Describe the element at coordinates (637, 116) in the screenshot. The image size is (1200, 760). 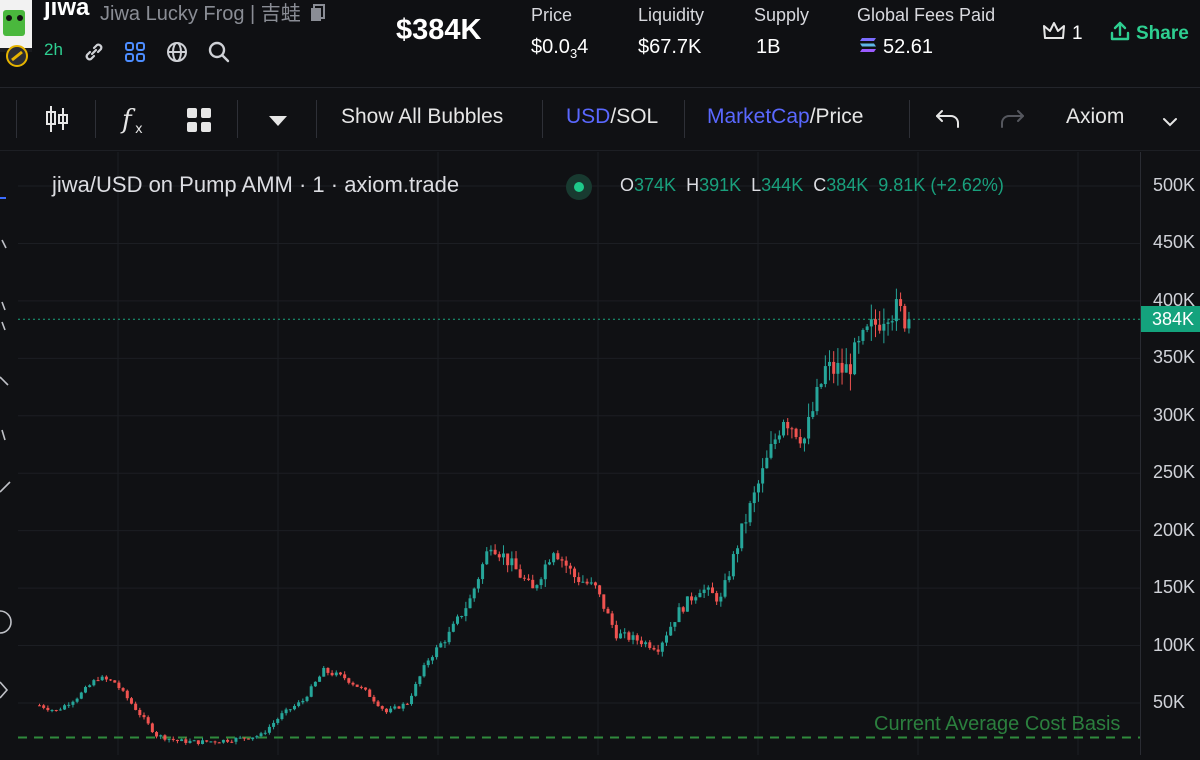
I see `currency-sol: SOL` at that location.